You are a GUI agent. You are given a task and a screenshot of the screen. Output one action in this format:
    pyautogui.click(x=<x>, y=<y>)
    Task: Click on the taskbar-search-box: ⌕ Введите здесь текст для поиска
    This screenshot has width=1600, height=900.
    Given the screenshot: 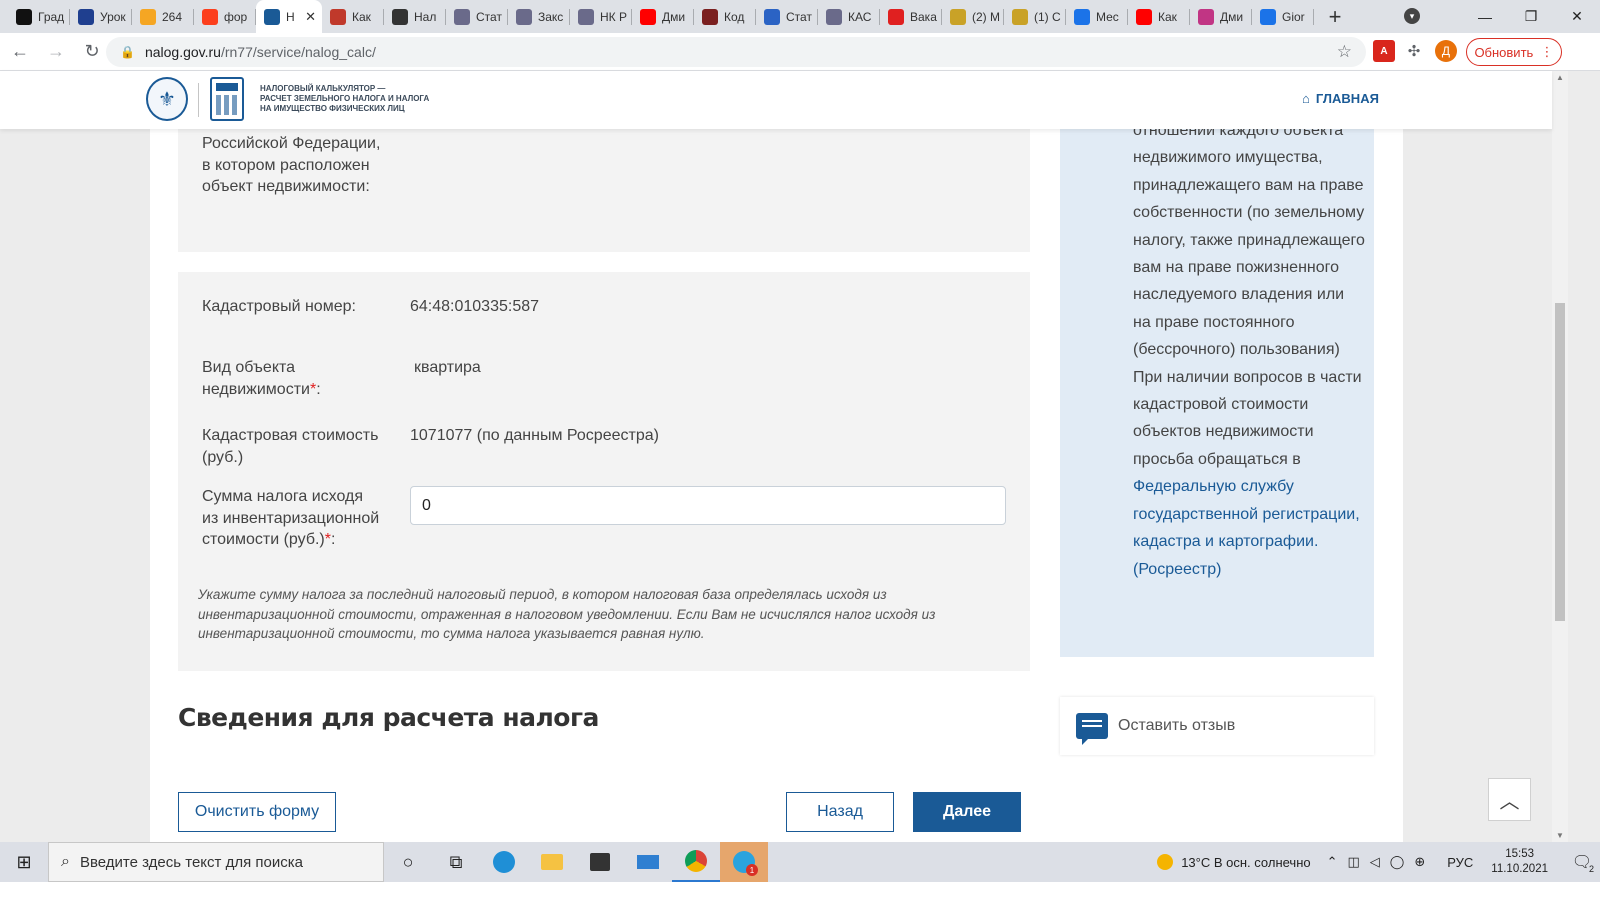 What is the action you would take?
    pyautogui.click(x=216, y=862)
    